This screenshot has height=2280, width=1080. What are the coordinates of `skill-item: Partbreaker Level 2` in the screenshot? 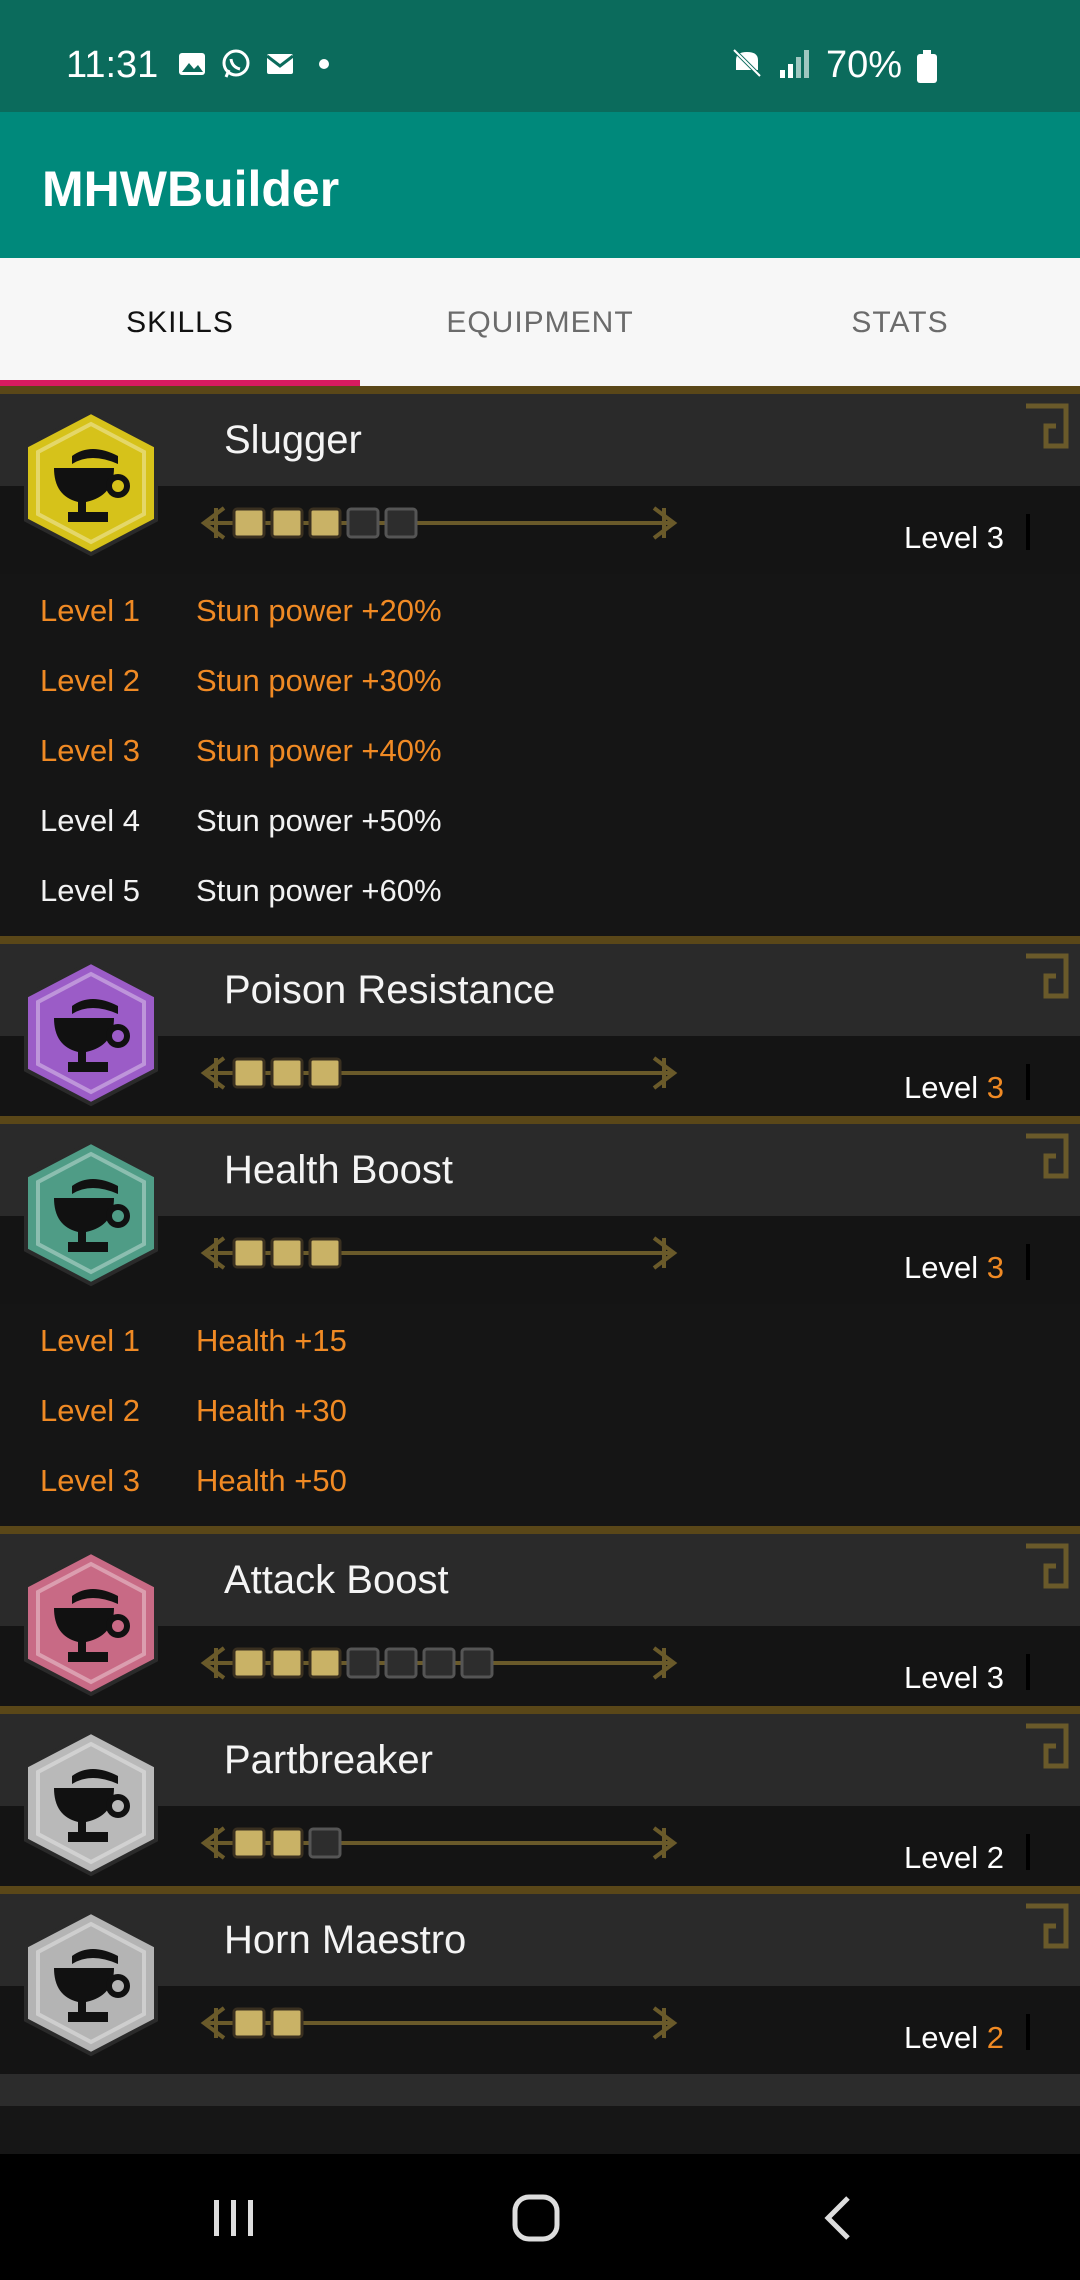 It's located at (540, 1800).